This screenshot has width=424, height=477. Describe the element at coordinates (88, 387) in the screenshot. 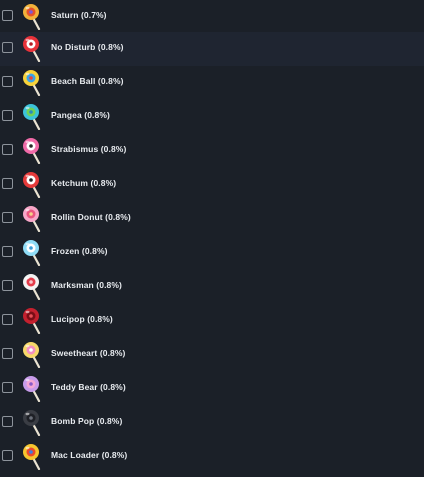

I see `item-label: Teddy Bear (0.8%)` at that location.